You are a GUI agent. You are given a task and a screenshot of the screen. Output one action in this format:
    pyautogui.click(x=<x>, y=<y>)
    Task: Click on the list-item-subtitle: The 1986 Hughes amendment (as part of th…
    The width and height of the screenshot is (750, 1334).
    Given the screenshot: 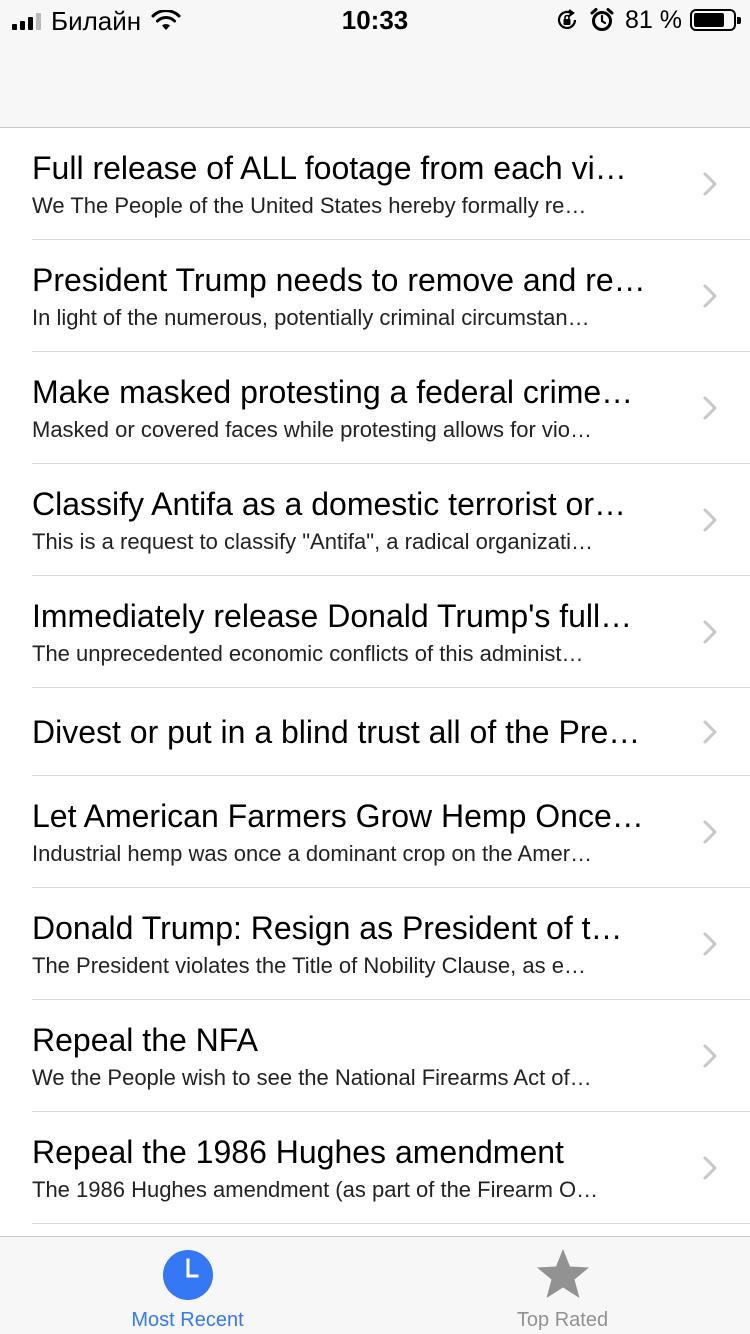 What is the action you would take?
    pyautogui.click(x=315, y=1189)
    